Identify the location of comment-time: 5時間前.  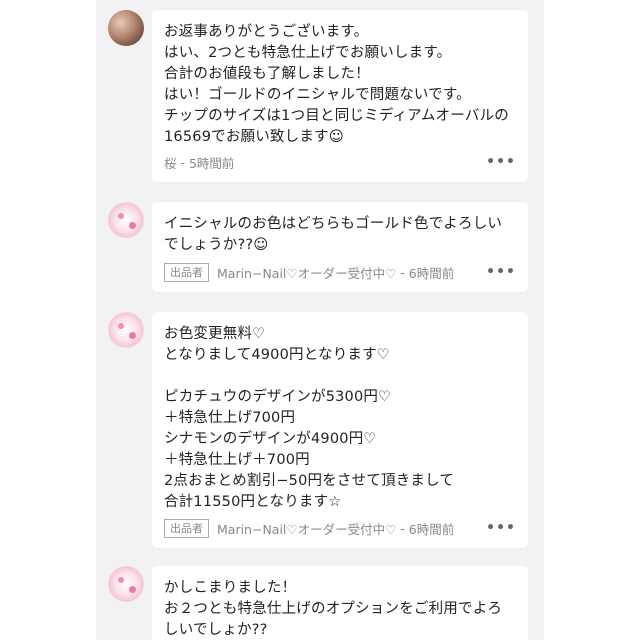
(211, 163).